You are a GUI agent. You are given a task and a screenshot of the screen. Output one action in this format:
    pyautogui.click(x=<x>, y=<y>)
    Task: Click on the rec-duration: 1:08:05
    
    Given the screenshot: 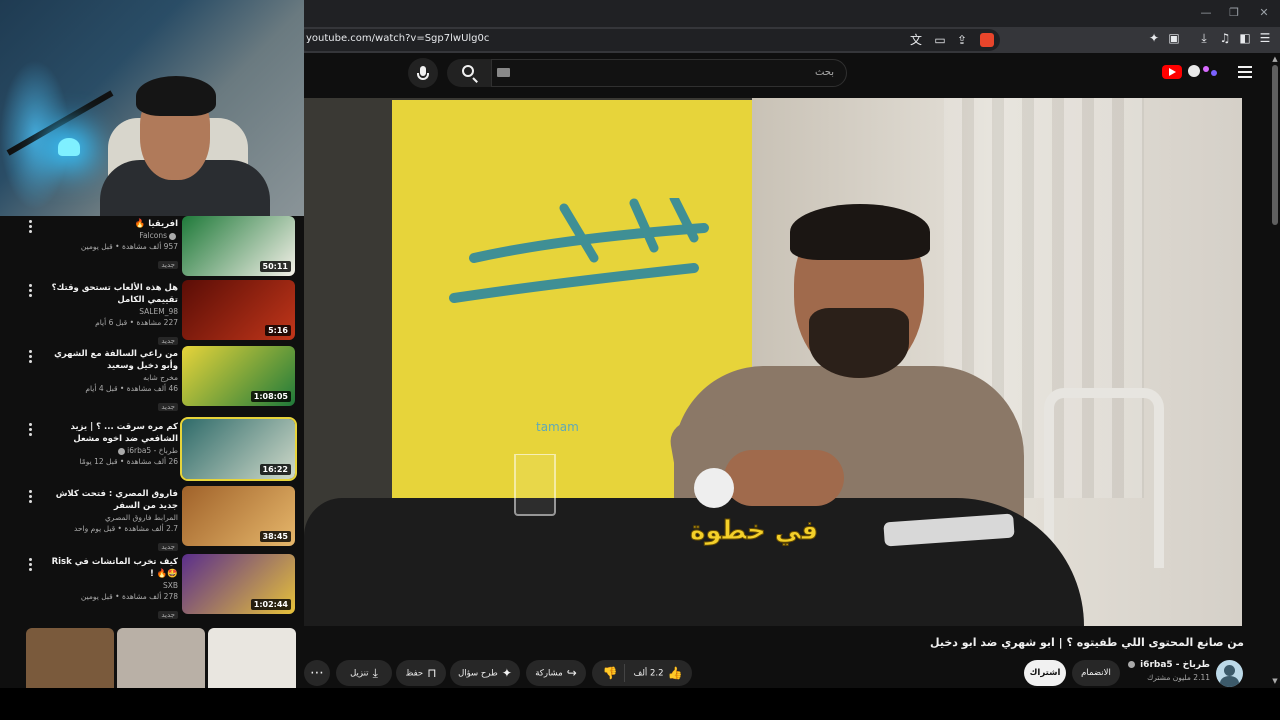 What is the action you would take?
    pyautogui.click(x=270, y=396)
    